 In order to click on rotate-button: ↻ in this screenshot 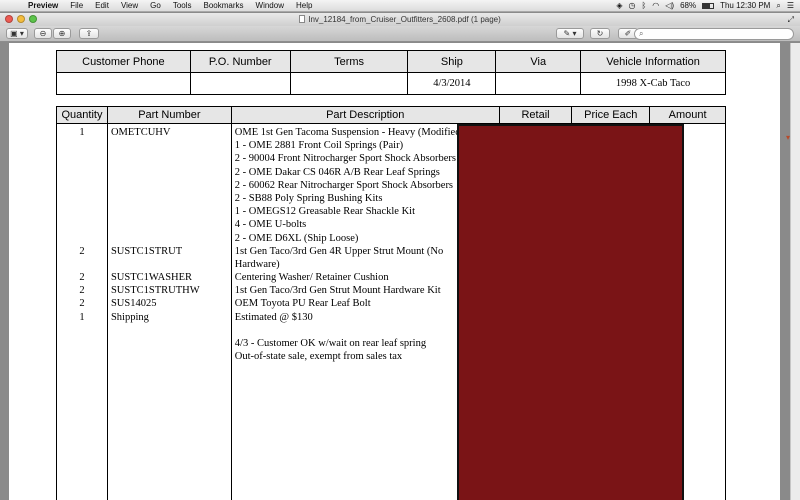, I will do `click(600, 33)`.